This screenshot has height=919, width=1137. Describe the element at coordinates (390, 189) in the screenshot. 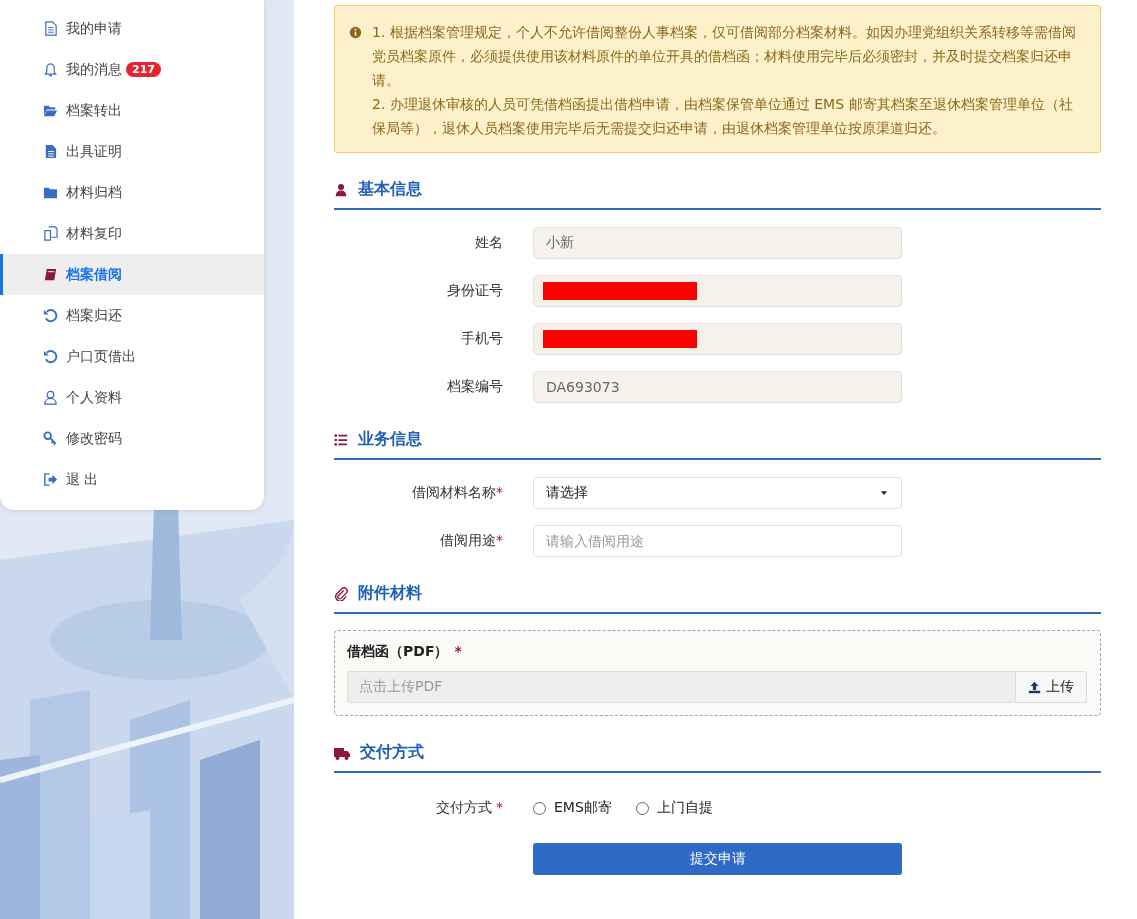

I see `section-title: 基本信息` at that location.